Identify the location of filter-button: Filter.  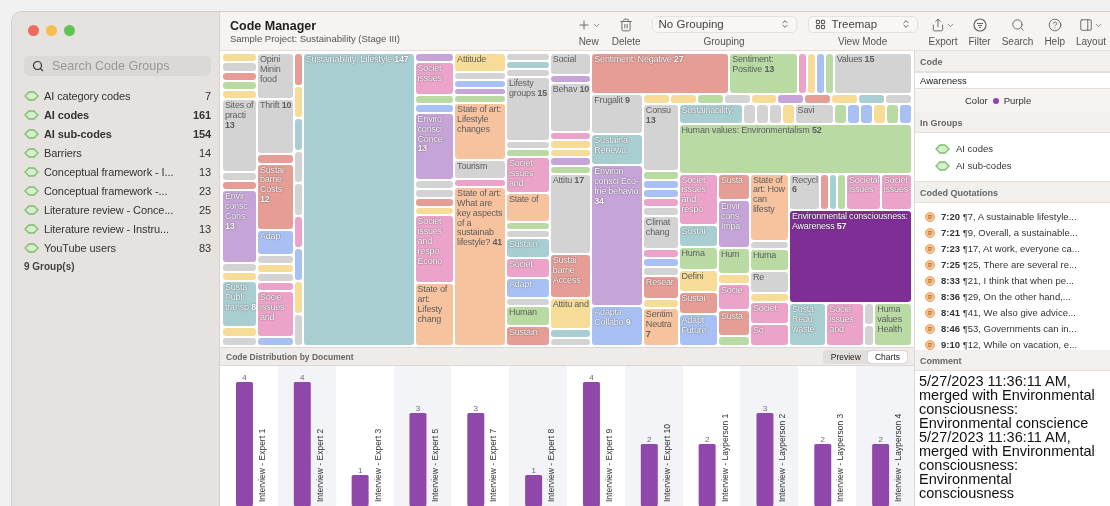
(979, 32).